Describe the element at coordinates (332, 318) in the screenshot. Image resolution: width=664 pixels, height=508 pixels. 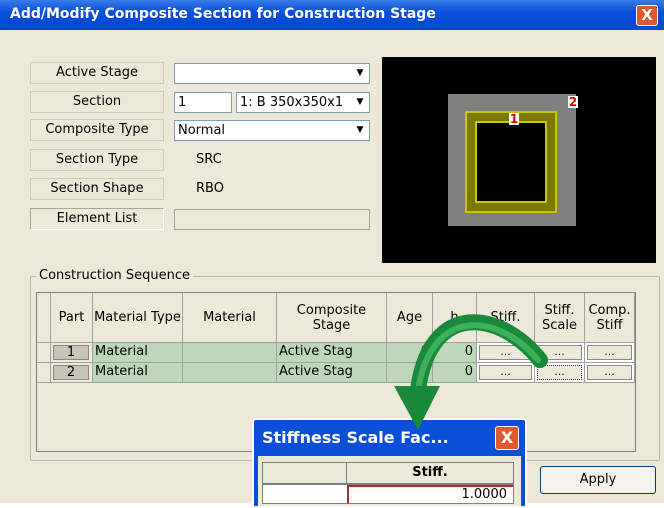
I see `header-composite-stage: Composite Stage` at that location.